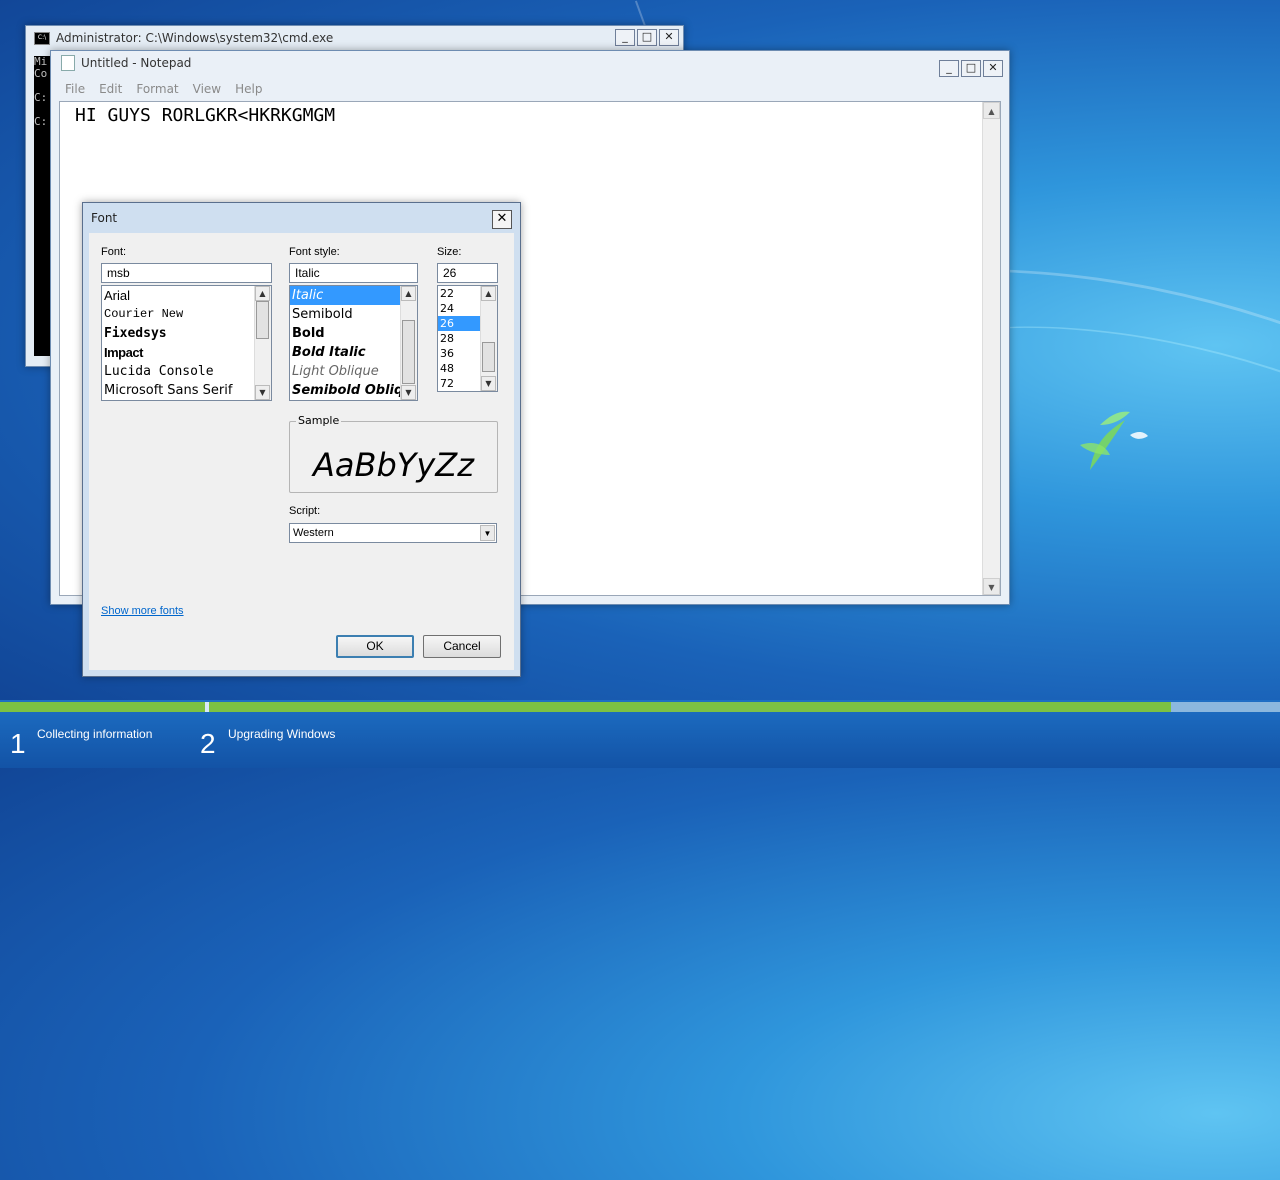 The height and width of the screenshot is (1180, 1280). I want to click on script-label: Script:, so click(305, 511).